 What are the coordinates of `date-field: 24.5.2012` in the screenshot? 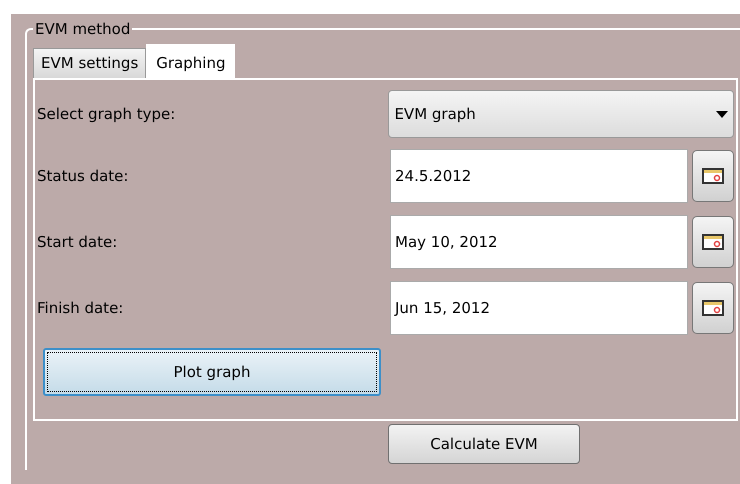 It's located at (539, 176).